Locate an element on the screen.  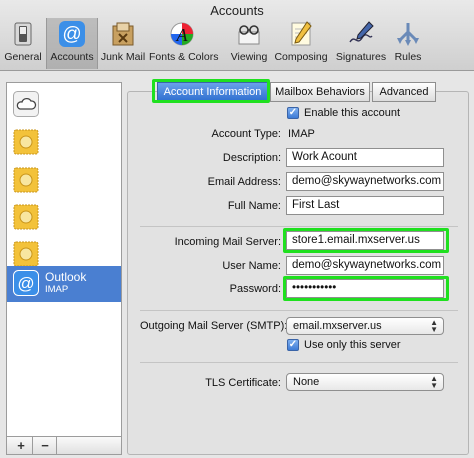
email-address-field: demo@skywaynetworks.com is located at coordinates (365, 181).